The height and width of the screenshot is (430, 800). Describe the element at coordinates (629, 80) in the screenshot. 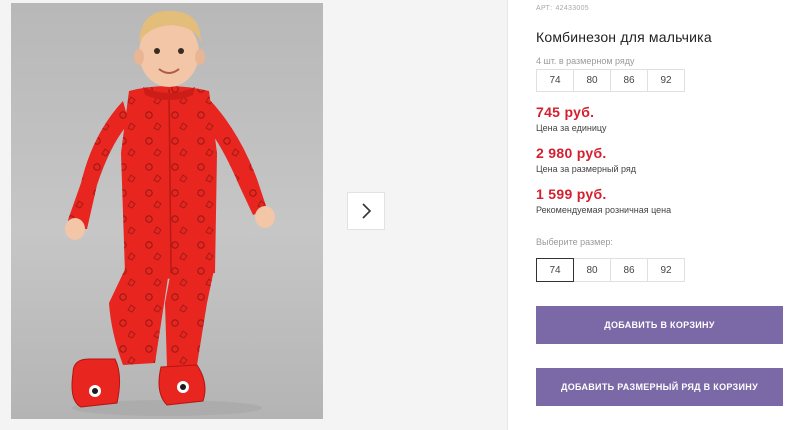

I see `pack-size-86: 86` at that location.